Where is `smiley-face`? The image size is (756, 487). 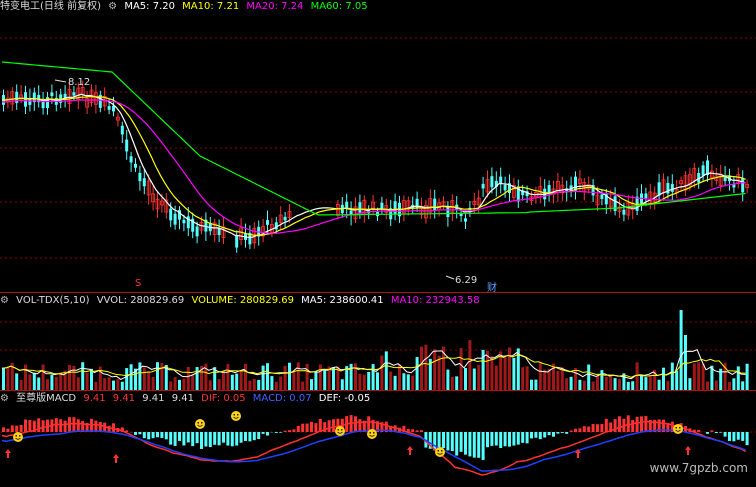 smiley-face is located at coordinates (440, 452).